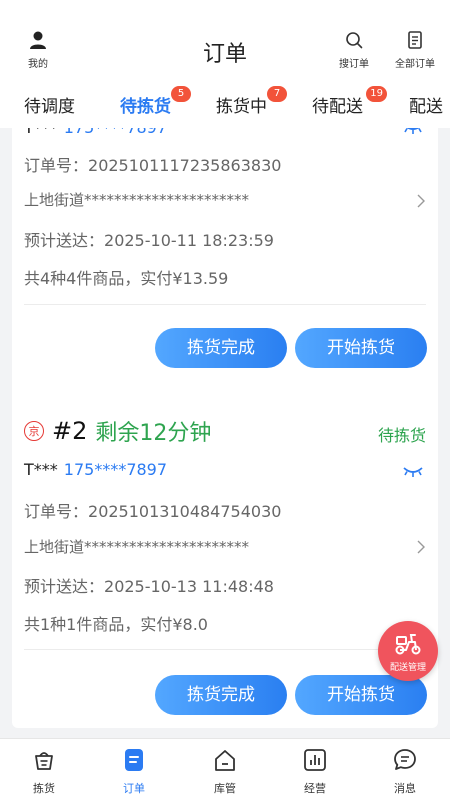  Describe the element at coordinates (337, 107) in the screenshot. I see `tab-label: 待配送` at that location.